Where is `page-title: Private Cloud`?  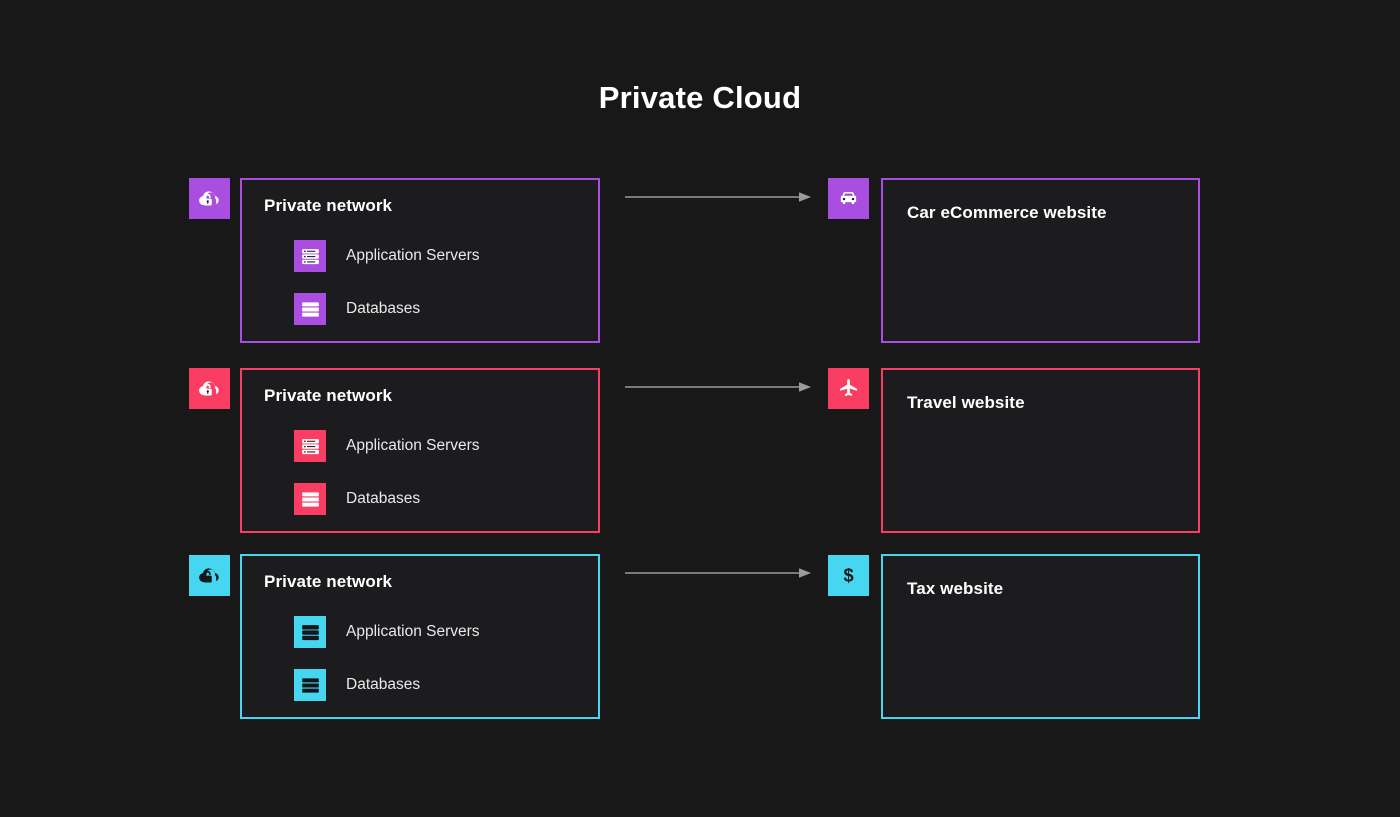
page-title: Private Cloud is located at coordinates (700, 97).